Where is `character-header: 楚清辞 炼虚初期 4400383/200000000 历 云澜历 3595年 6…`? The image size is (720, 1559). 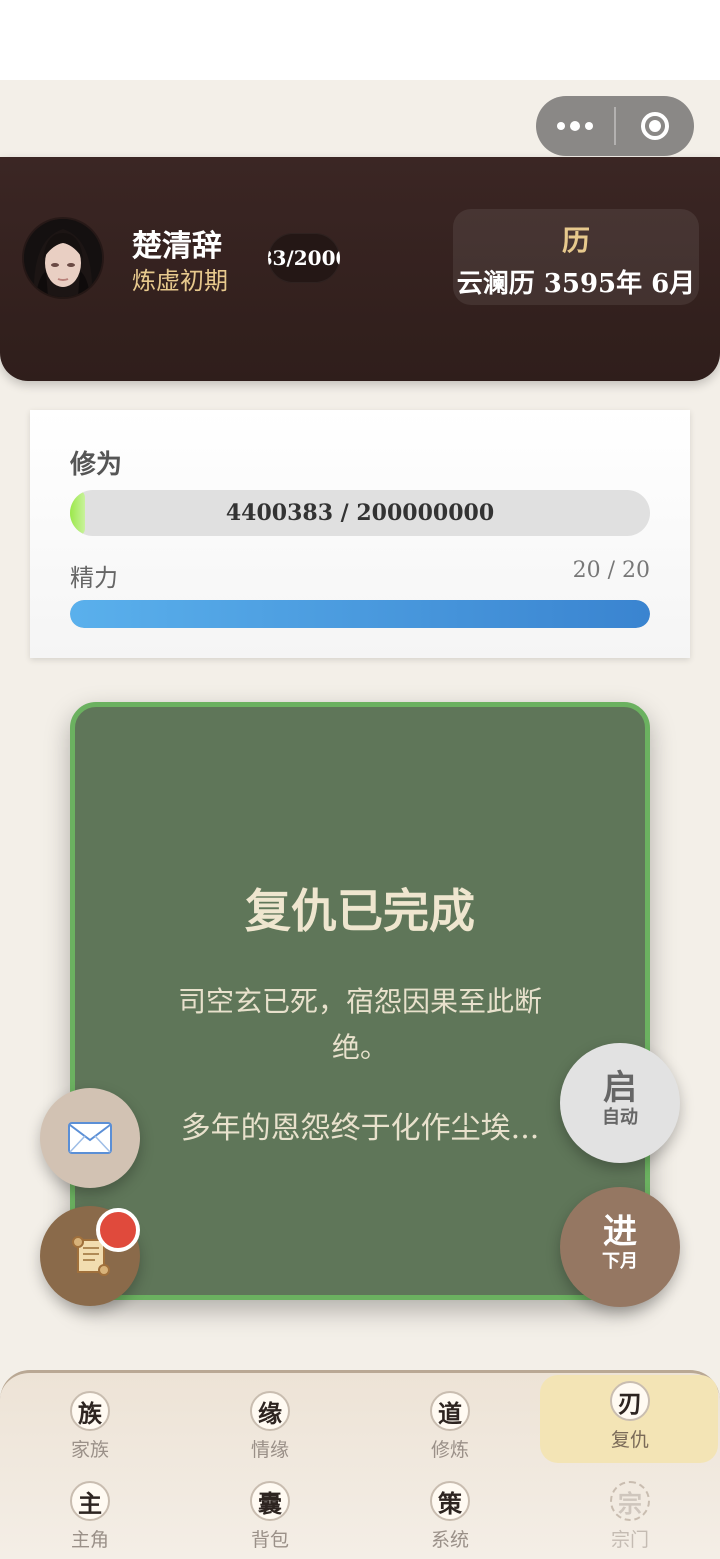
character-header: 楚清辞 炼虚初期 4400383/200000000 历 云澜历 3595年 6… is located at coordinates (360, 269).